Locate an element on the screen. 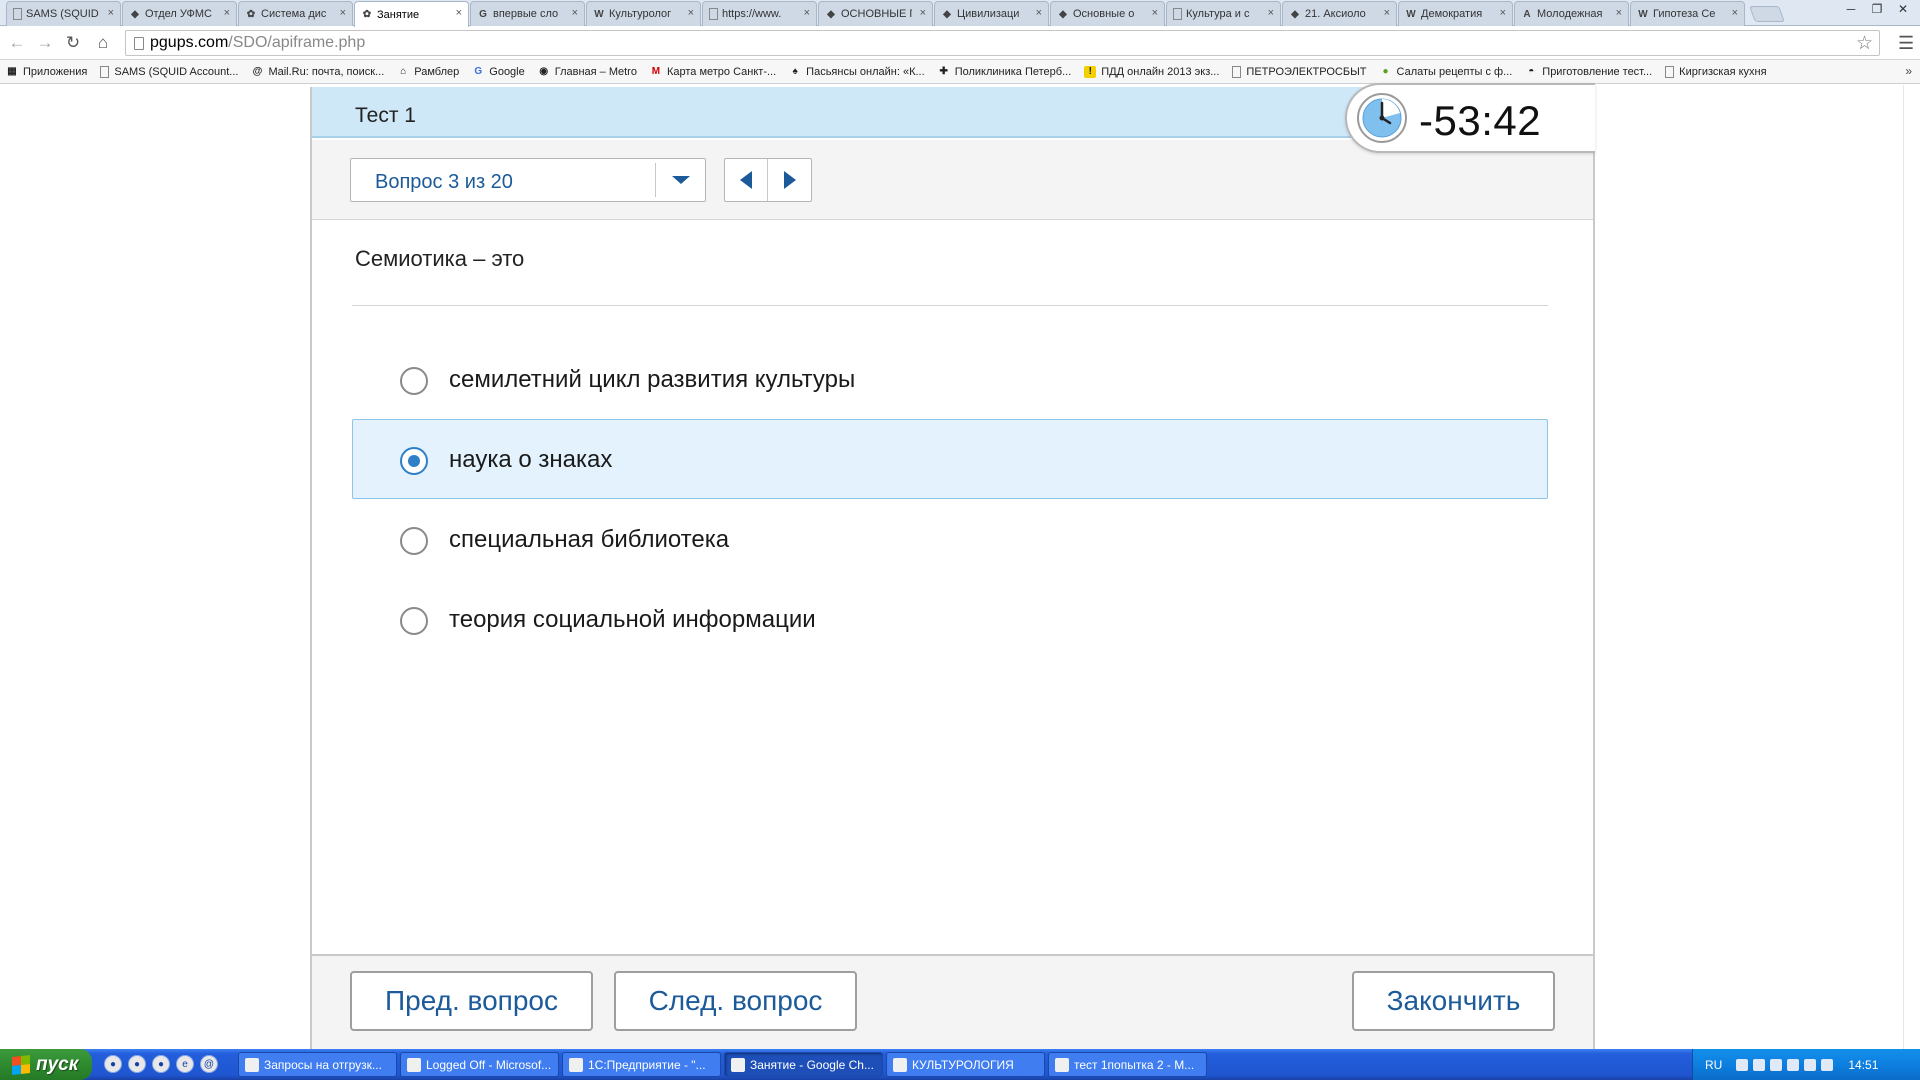 This screenshot has width=1920, height=1080. browser-tab: ✿ Система дис × is located at coordinates (295, 13).